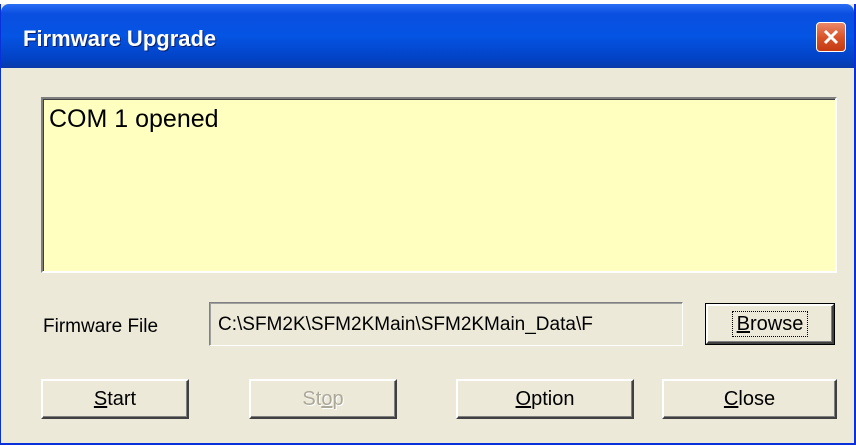 This screenshot has height=445, width=856. What do you see at coordinates (553, 399) in the screenshot?
I see `option-label-rest: ption` at bounding box center [553, 399].